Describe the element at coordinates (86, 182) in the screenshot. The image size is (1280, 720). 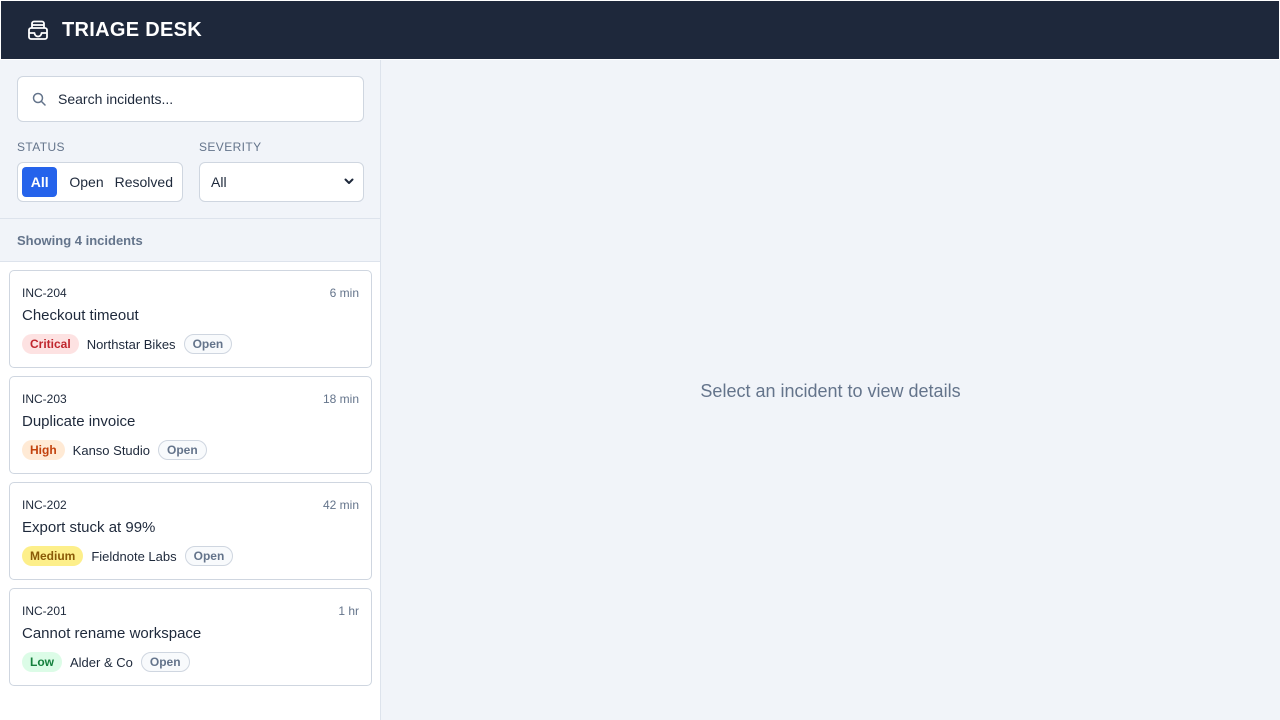
I see `status-option-open: Open` at that location.